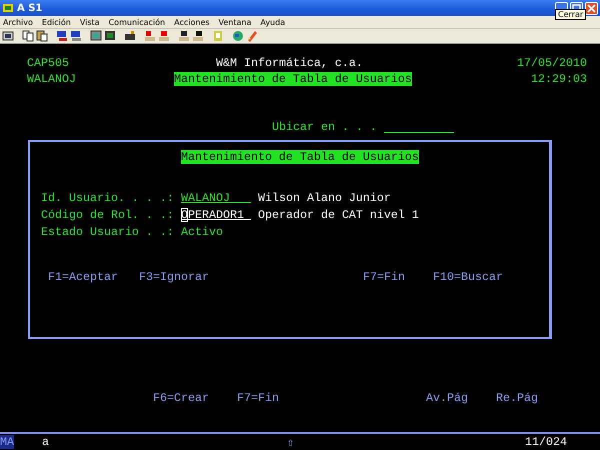 Image resolution: width=600 pixels, height=450 pixels. What do you see at coordinates (28, 36) in the screenshot?
I see `copy-icon` at bounding box center [28, 36].